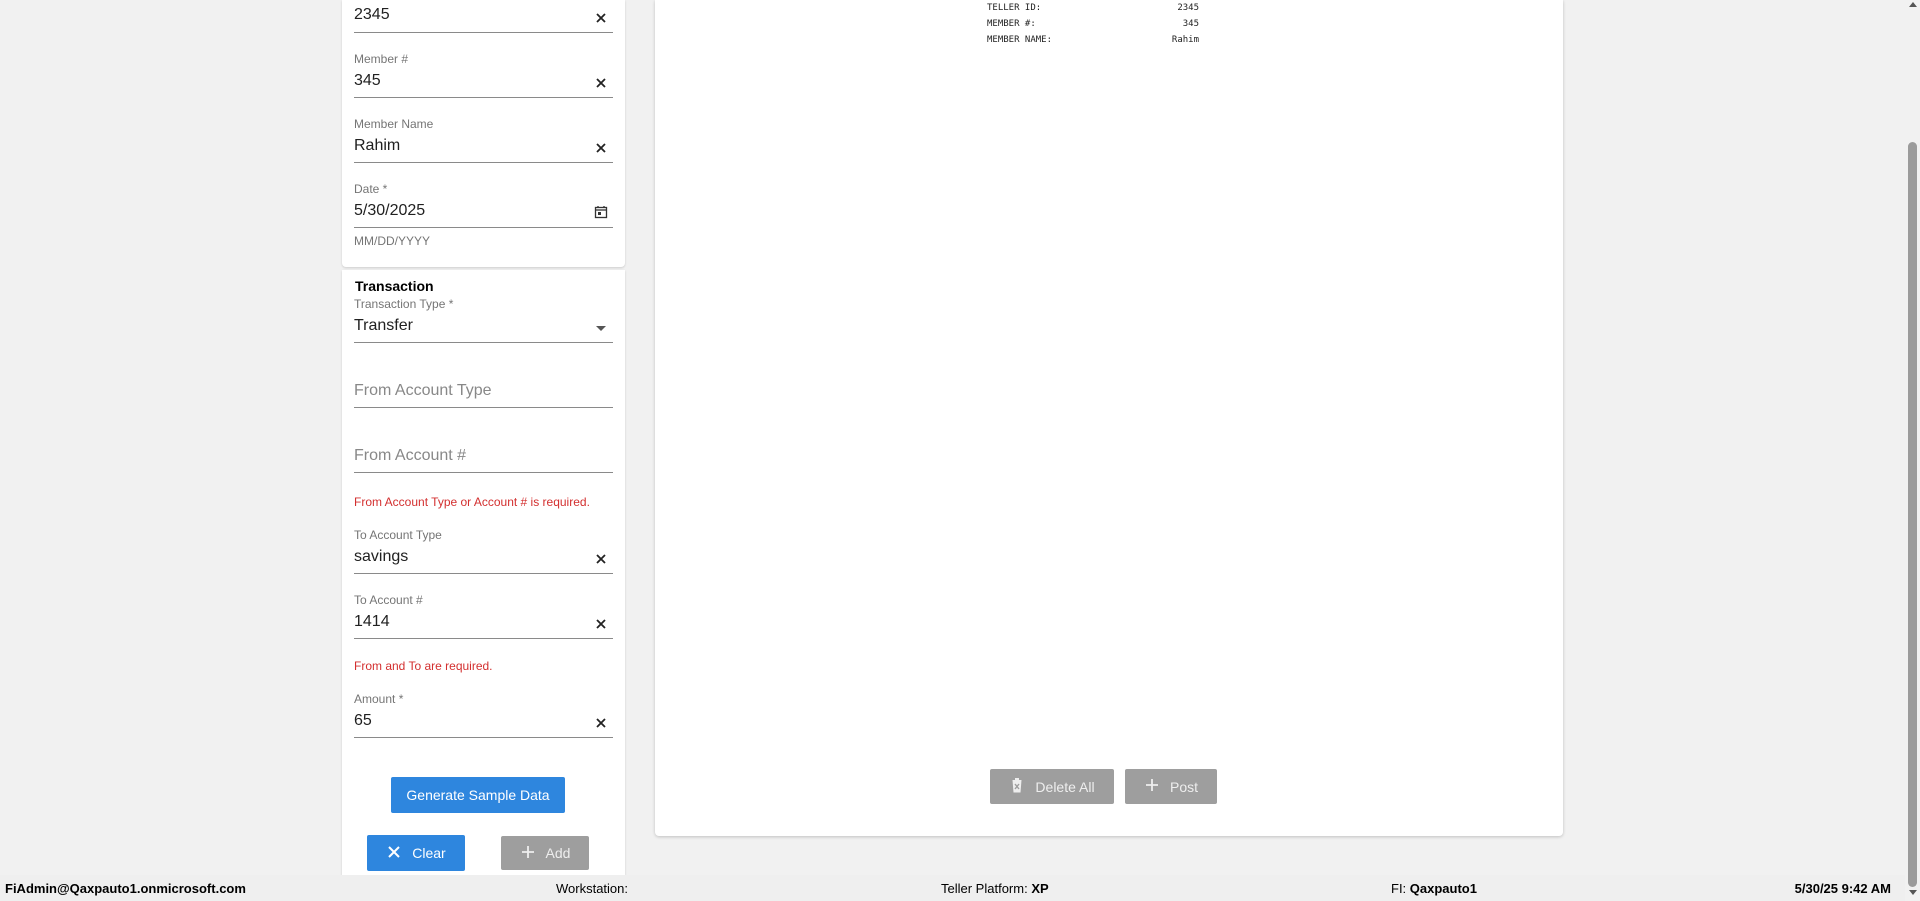  What do you see at coordinates (394, 853) in the screenshot?
I see `close-icon` at bounding box center [394, 853].